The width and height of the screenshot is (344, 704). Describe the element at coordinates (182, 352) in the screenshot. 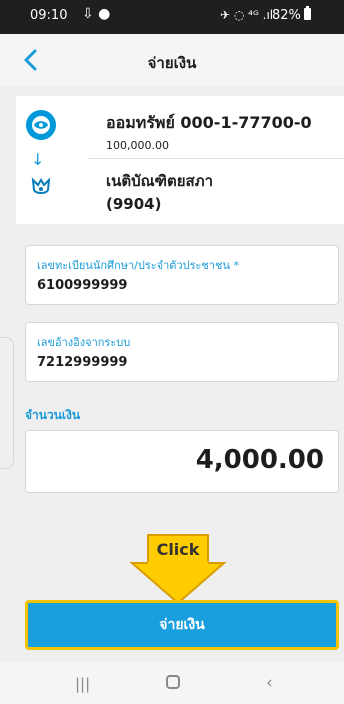

I see `reference-field: เลขอ้างอิงจากระบบ 7212999999` at that location.